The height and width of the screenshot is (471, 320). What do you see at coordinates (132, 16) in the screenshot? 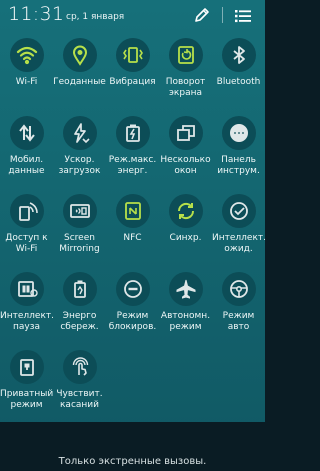
I see `status-header: 11:31 ср, 1 января` at bounding box center [132, 16].